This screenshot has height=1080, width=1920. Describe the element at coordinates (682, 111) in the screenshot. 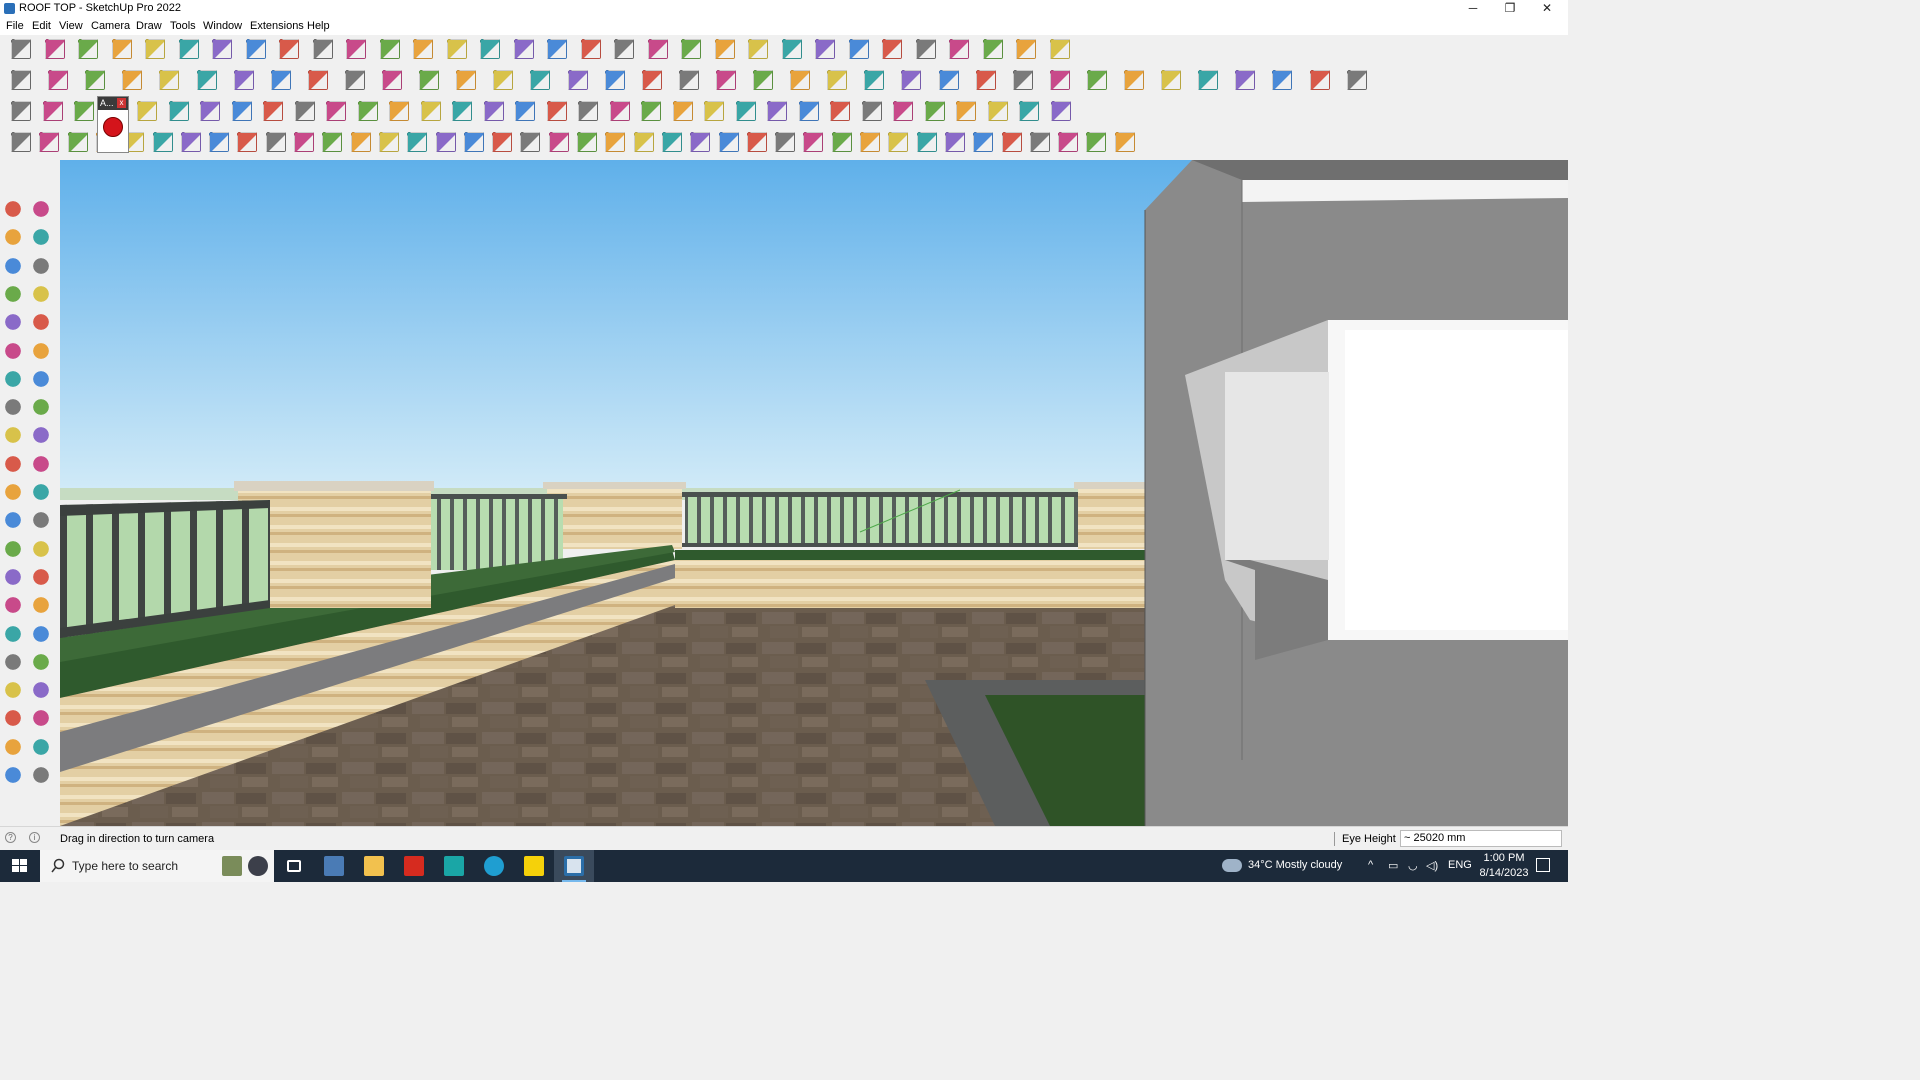

I see `bucket-icon` at that location.